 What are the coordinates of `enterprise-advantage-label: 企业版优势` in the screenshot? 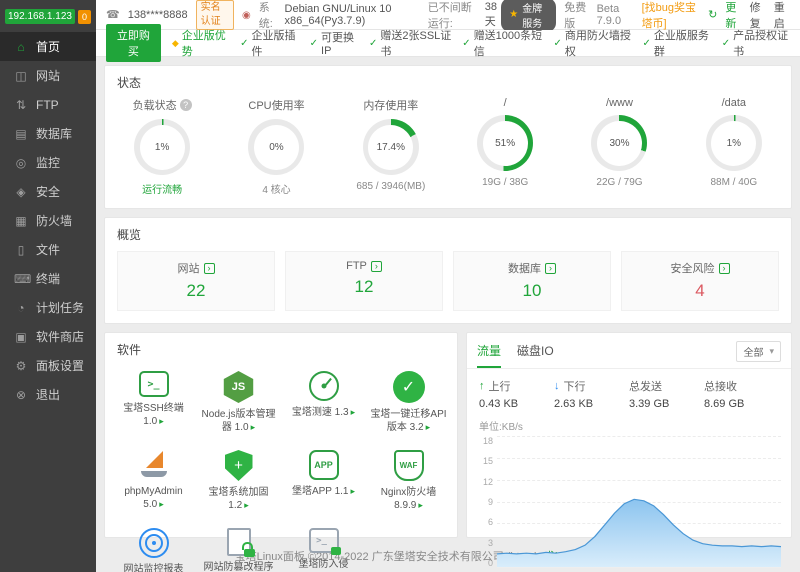 It's located at (203, 44).